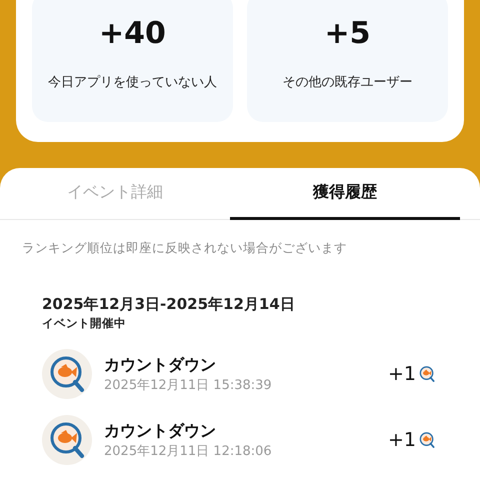  Describe the element at coordinates (169, 304) in the screenshot. I see `event-period: 2025年12月3日-2025年12月14日` at that location.